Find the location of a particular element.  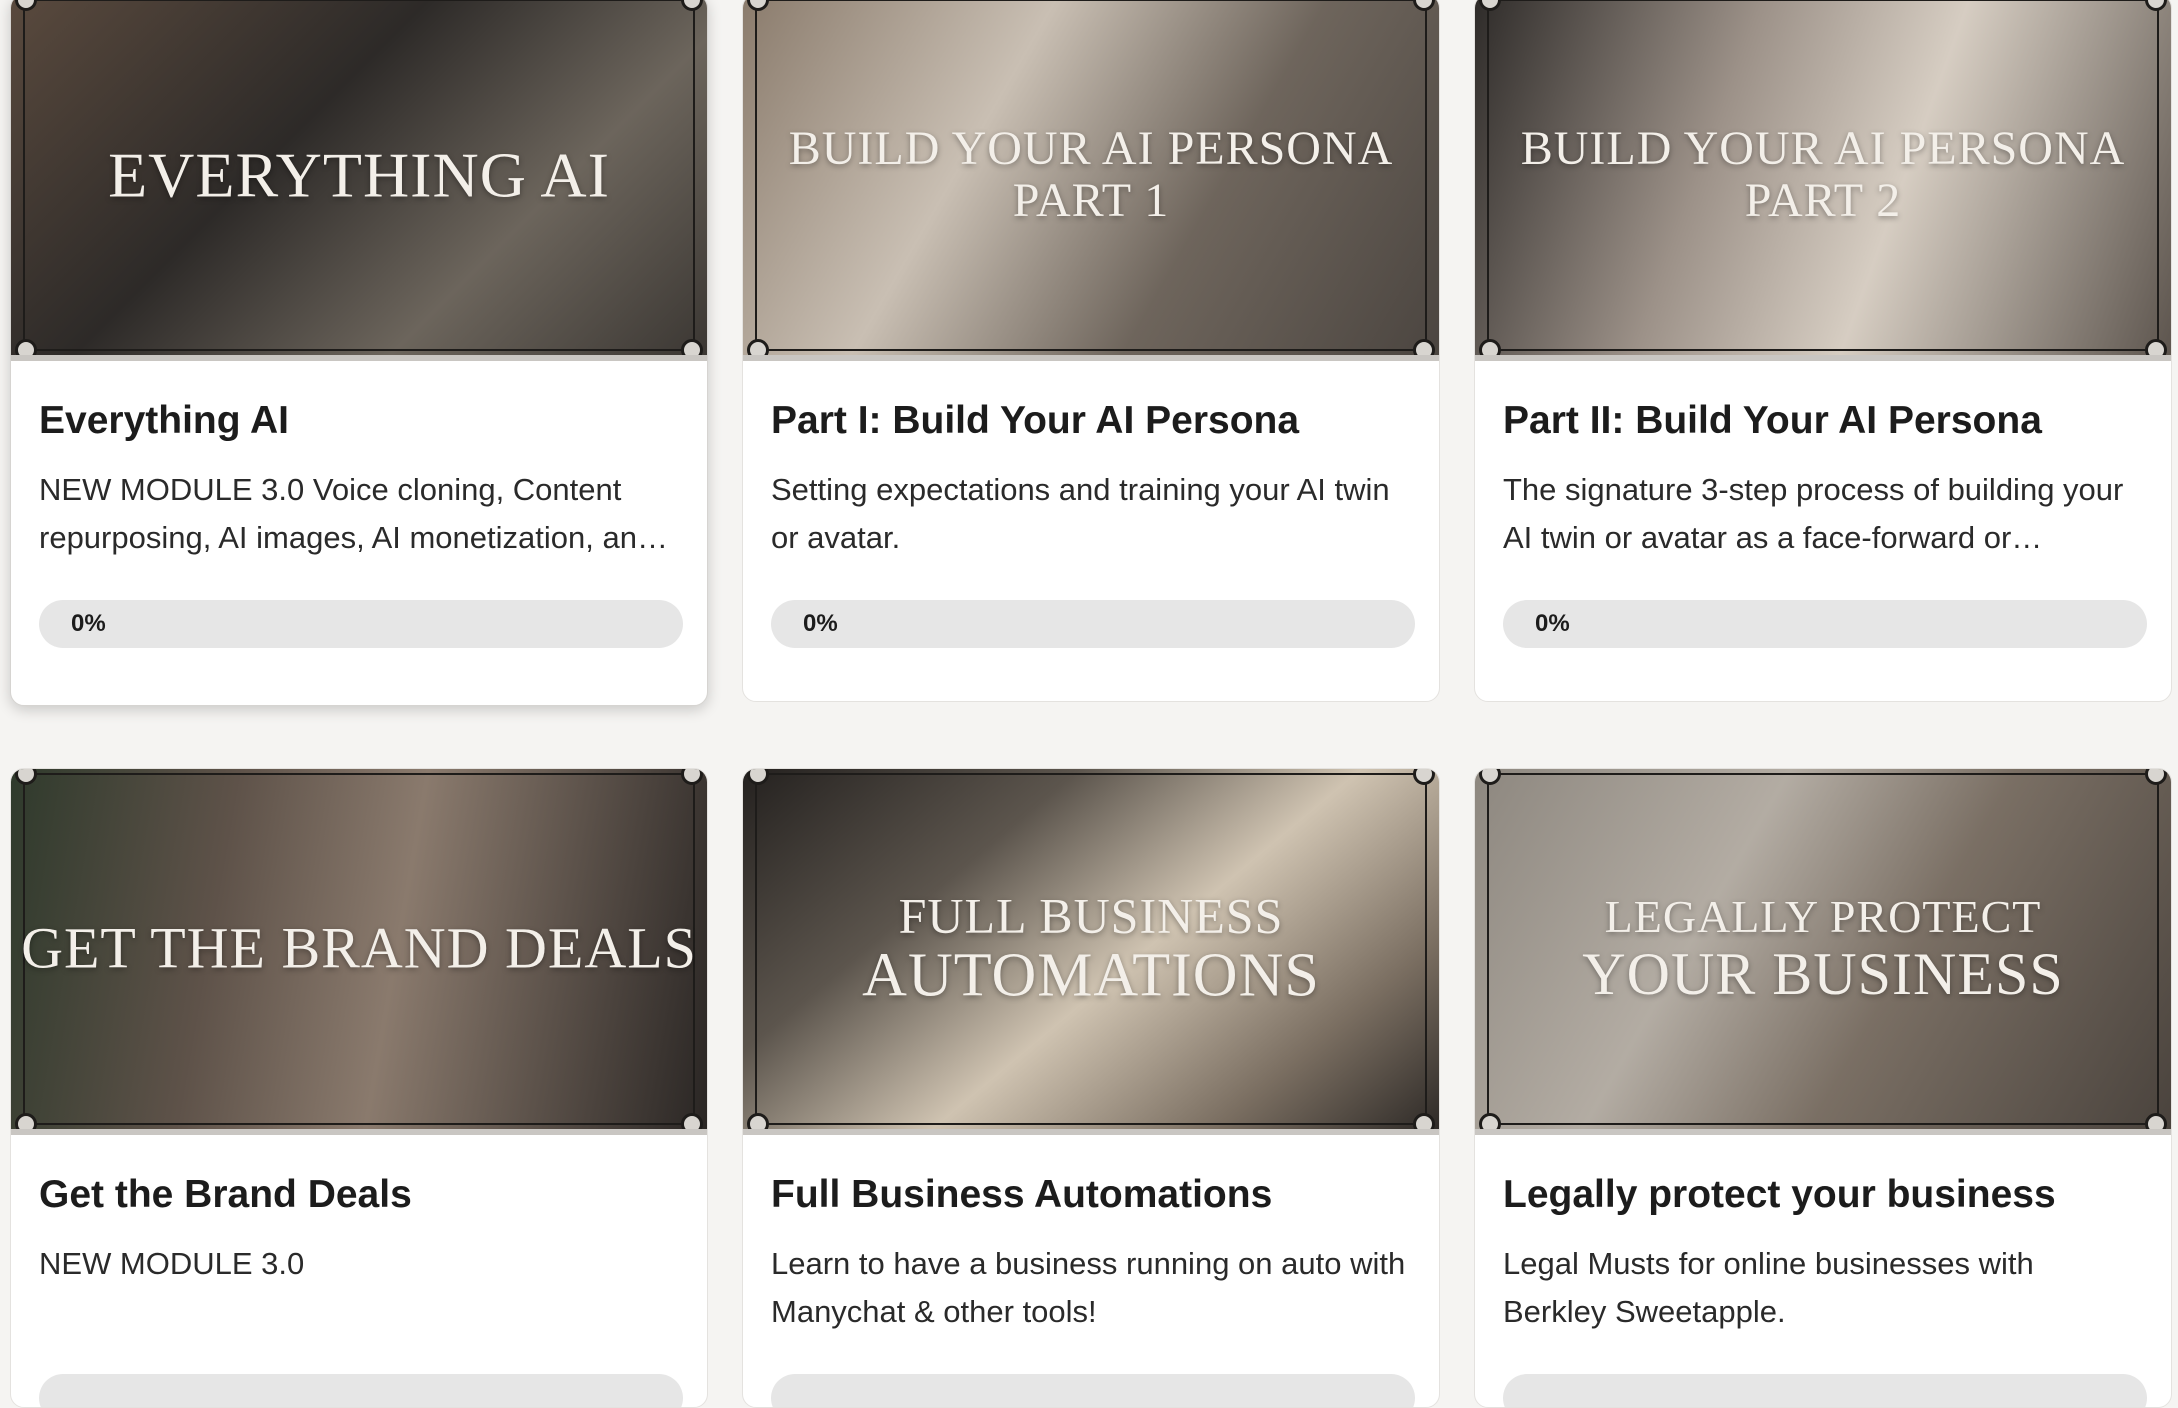

thumbnail-title-line1: Legally Protect is located at coordinates (1823, 916).